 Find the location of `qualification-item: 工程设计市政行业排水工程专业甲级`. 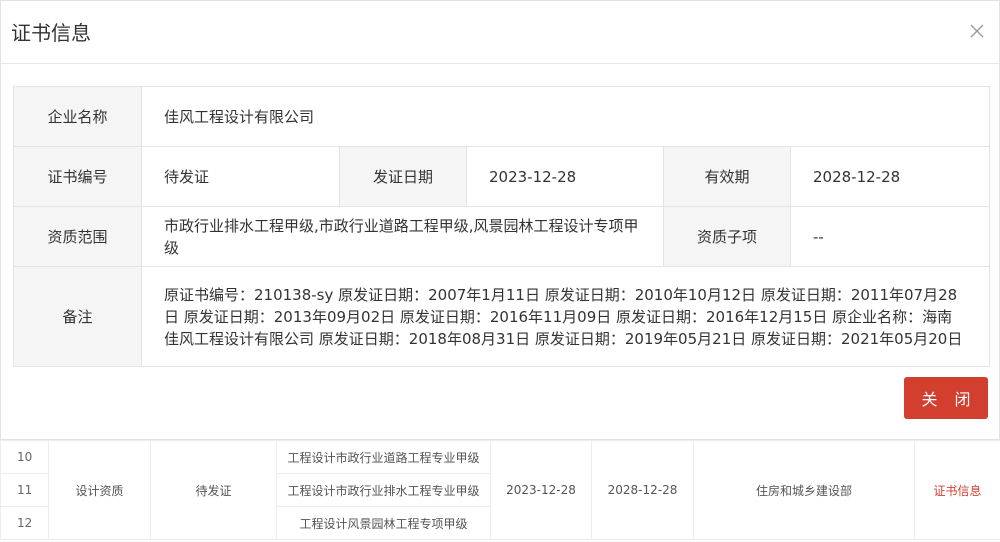

qualification-item: 工程设计市政行业排水工程专业甲级 is located at coordinates (383, 490).